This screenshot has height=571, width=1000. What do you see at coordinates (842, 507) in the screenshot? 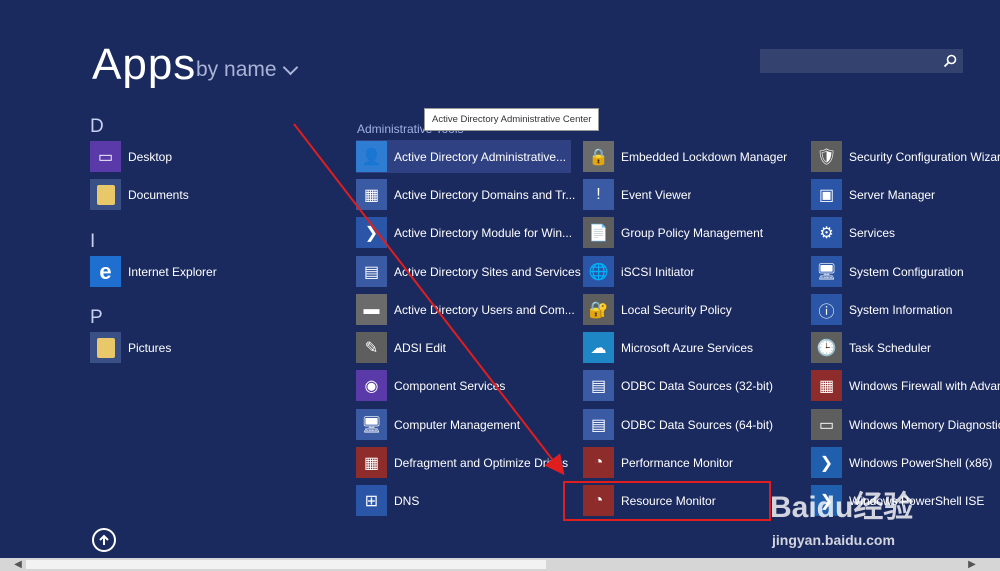
I see `watermark-logo: Baidu经验` at bounding box center [842, 507].